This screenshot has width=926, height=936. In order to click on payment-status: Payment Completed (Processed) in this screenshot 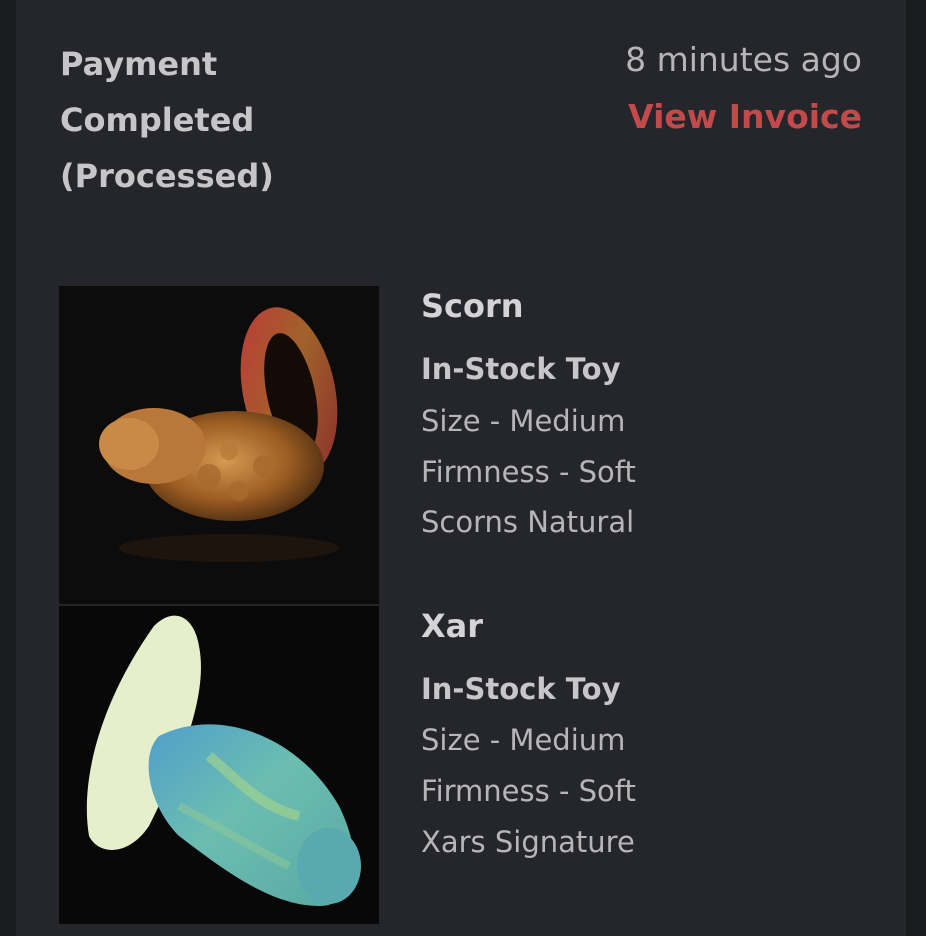, I will do `click(167, 120)`.